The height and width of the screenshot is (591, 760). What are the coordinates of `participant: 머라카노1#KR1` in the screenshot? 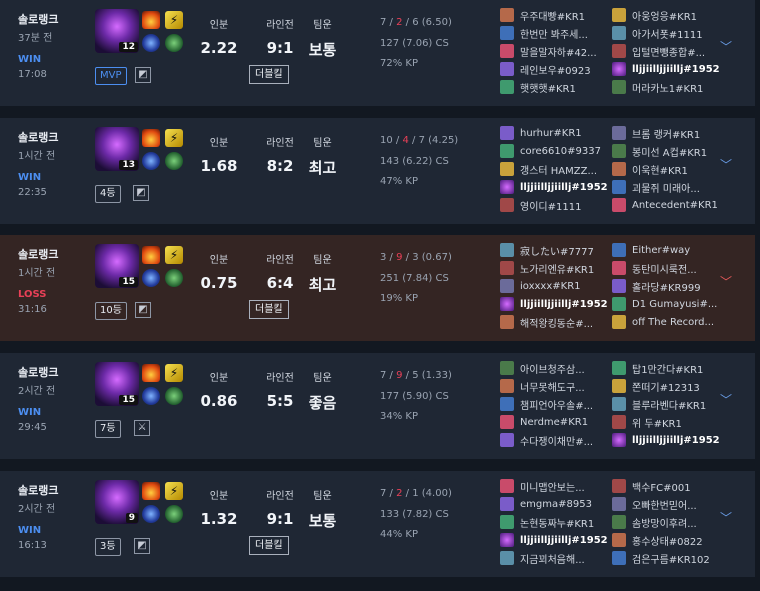 It's located at (666, 87).